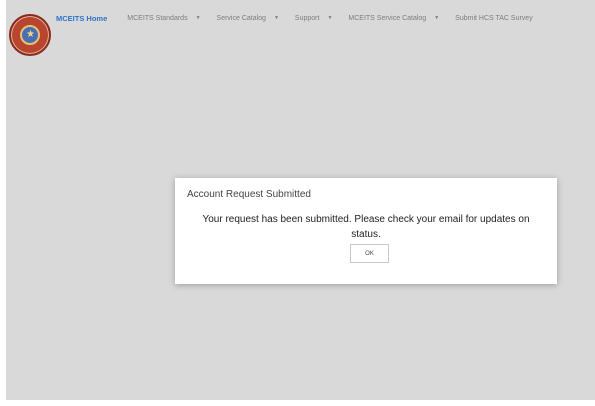  Describe the element at coordinates (387, 18) in the screenshot. I see `nav-item-label: MCEITS Service Catalog` at that location.